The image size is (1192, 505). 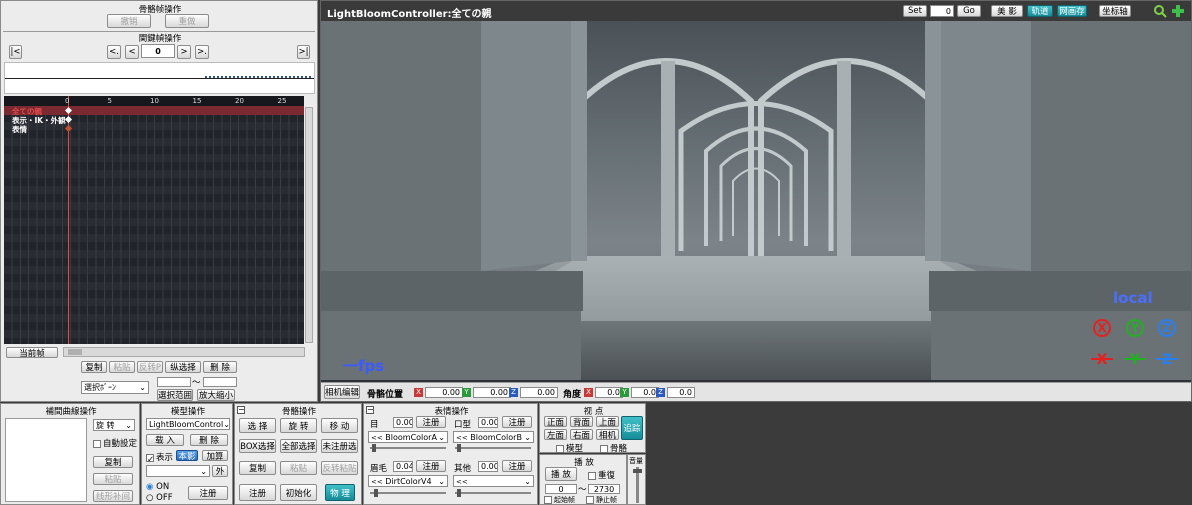 I want to click on bone-paste-button: 粘贴, so click(x=298, y=468).